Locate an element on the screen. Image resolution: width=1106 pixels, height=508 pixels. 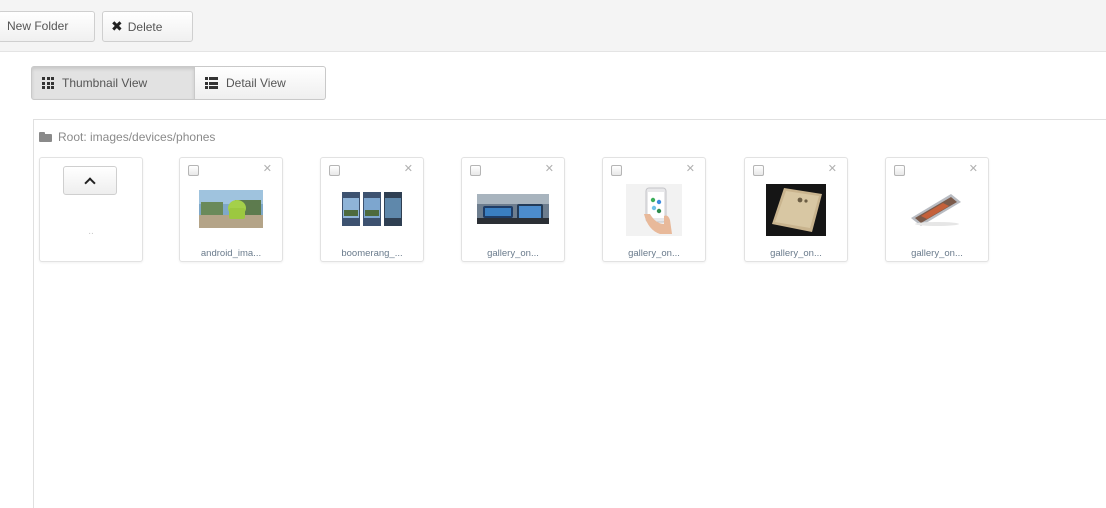
breadcrumb: Root: images/devices/phones is located at coordinates (127, 137).